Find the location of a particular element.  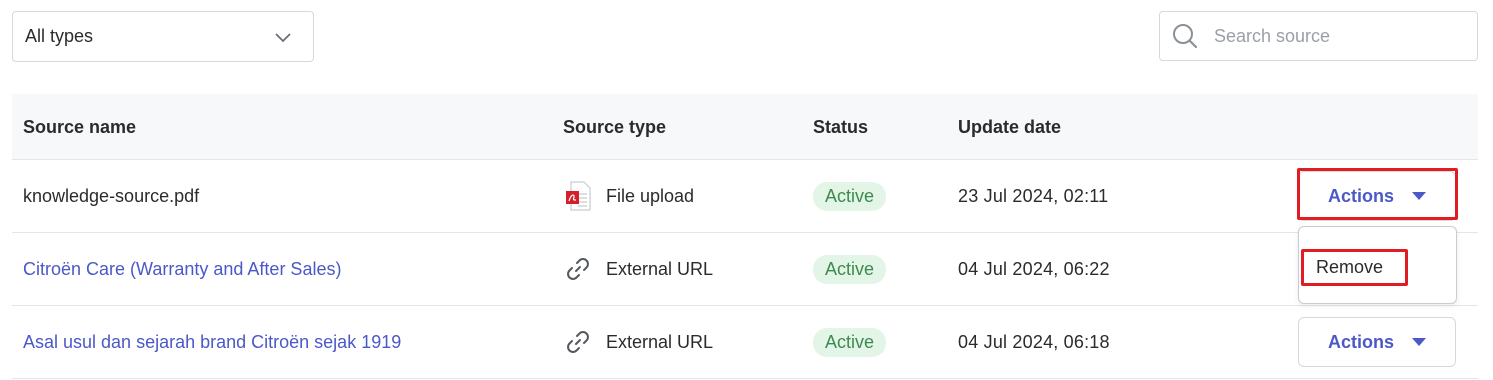

header-update-date: Update date is located at coordinates (1010, 126).